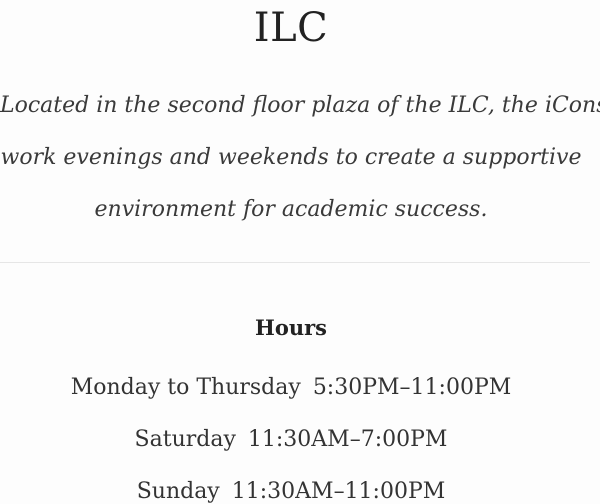 This screenshot has height=504, width=600. I want to click on description-line: environment for academic success., so click(291, 209).